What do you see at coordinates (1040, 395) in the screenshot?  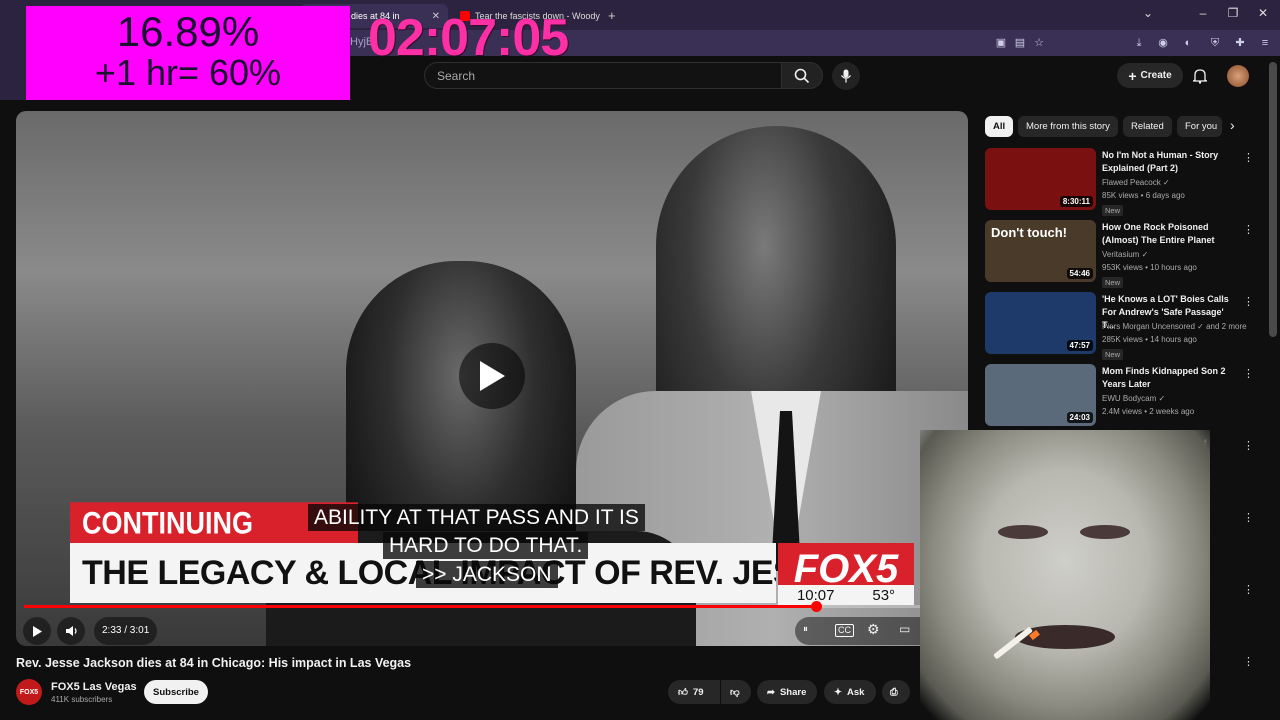 I see `video-thumbnail: 24:03` at bounding box center [1040, 395].